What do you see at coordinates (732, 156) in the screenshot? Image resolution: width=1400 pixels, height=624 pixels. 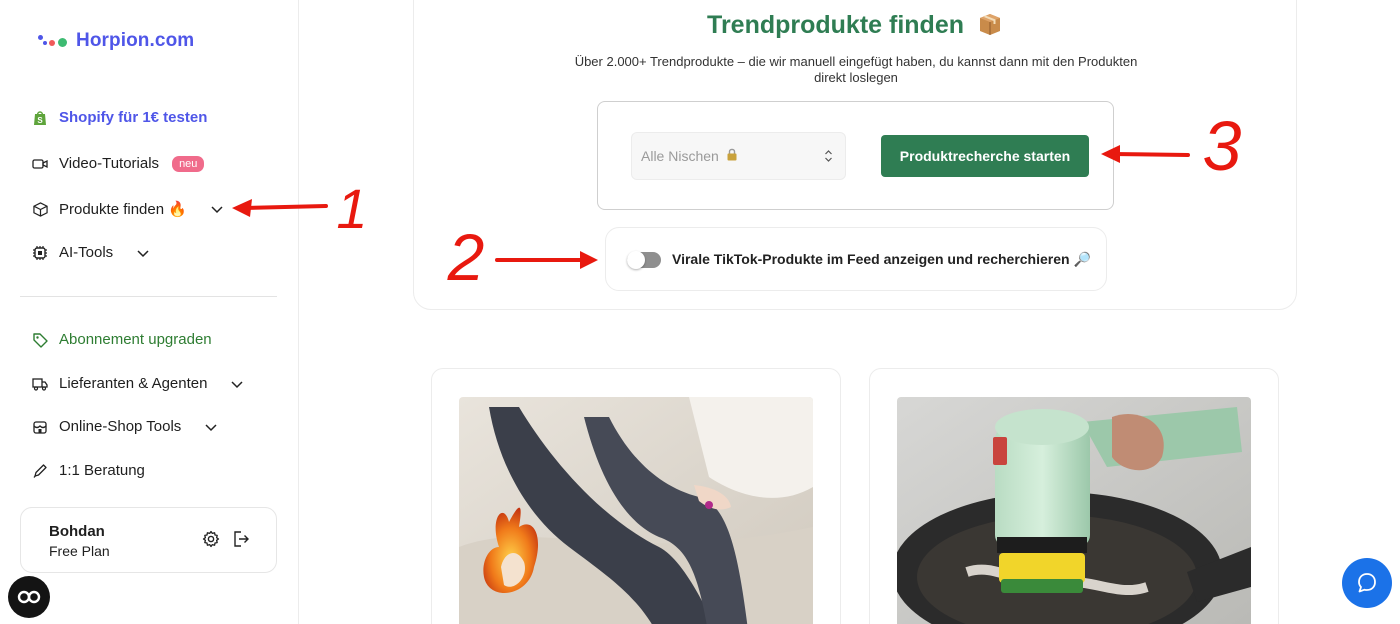 I see `lock-icon` at bounding box center [732, 156].